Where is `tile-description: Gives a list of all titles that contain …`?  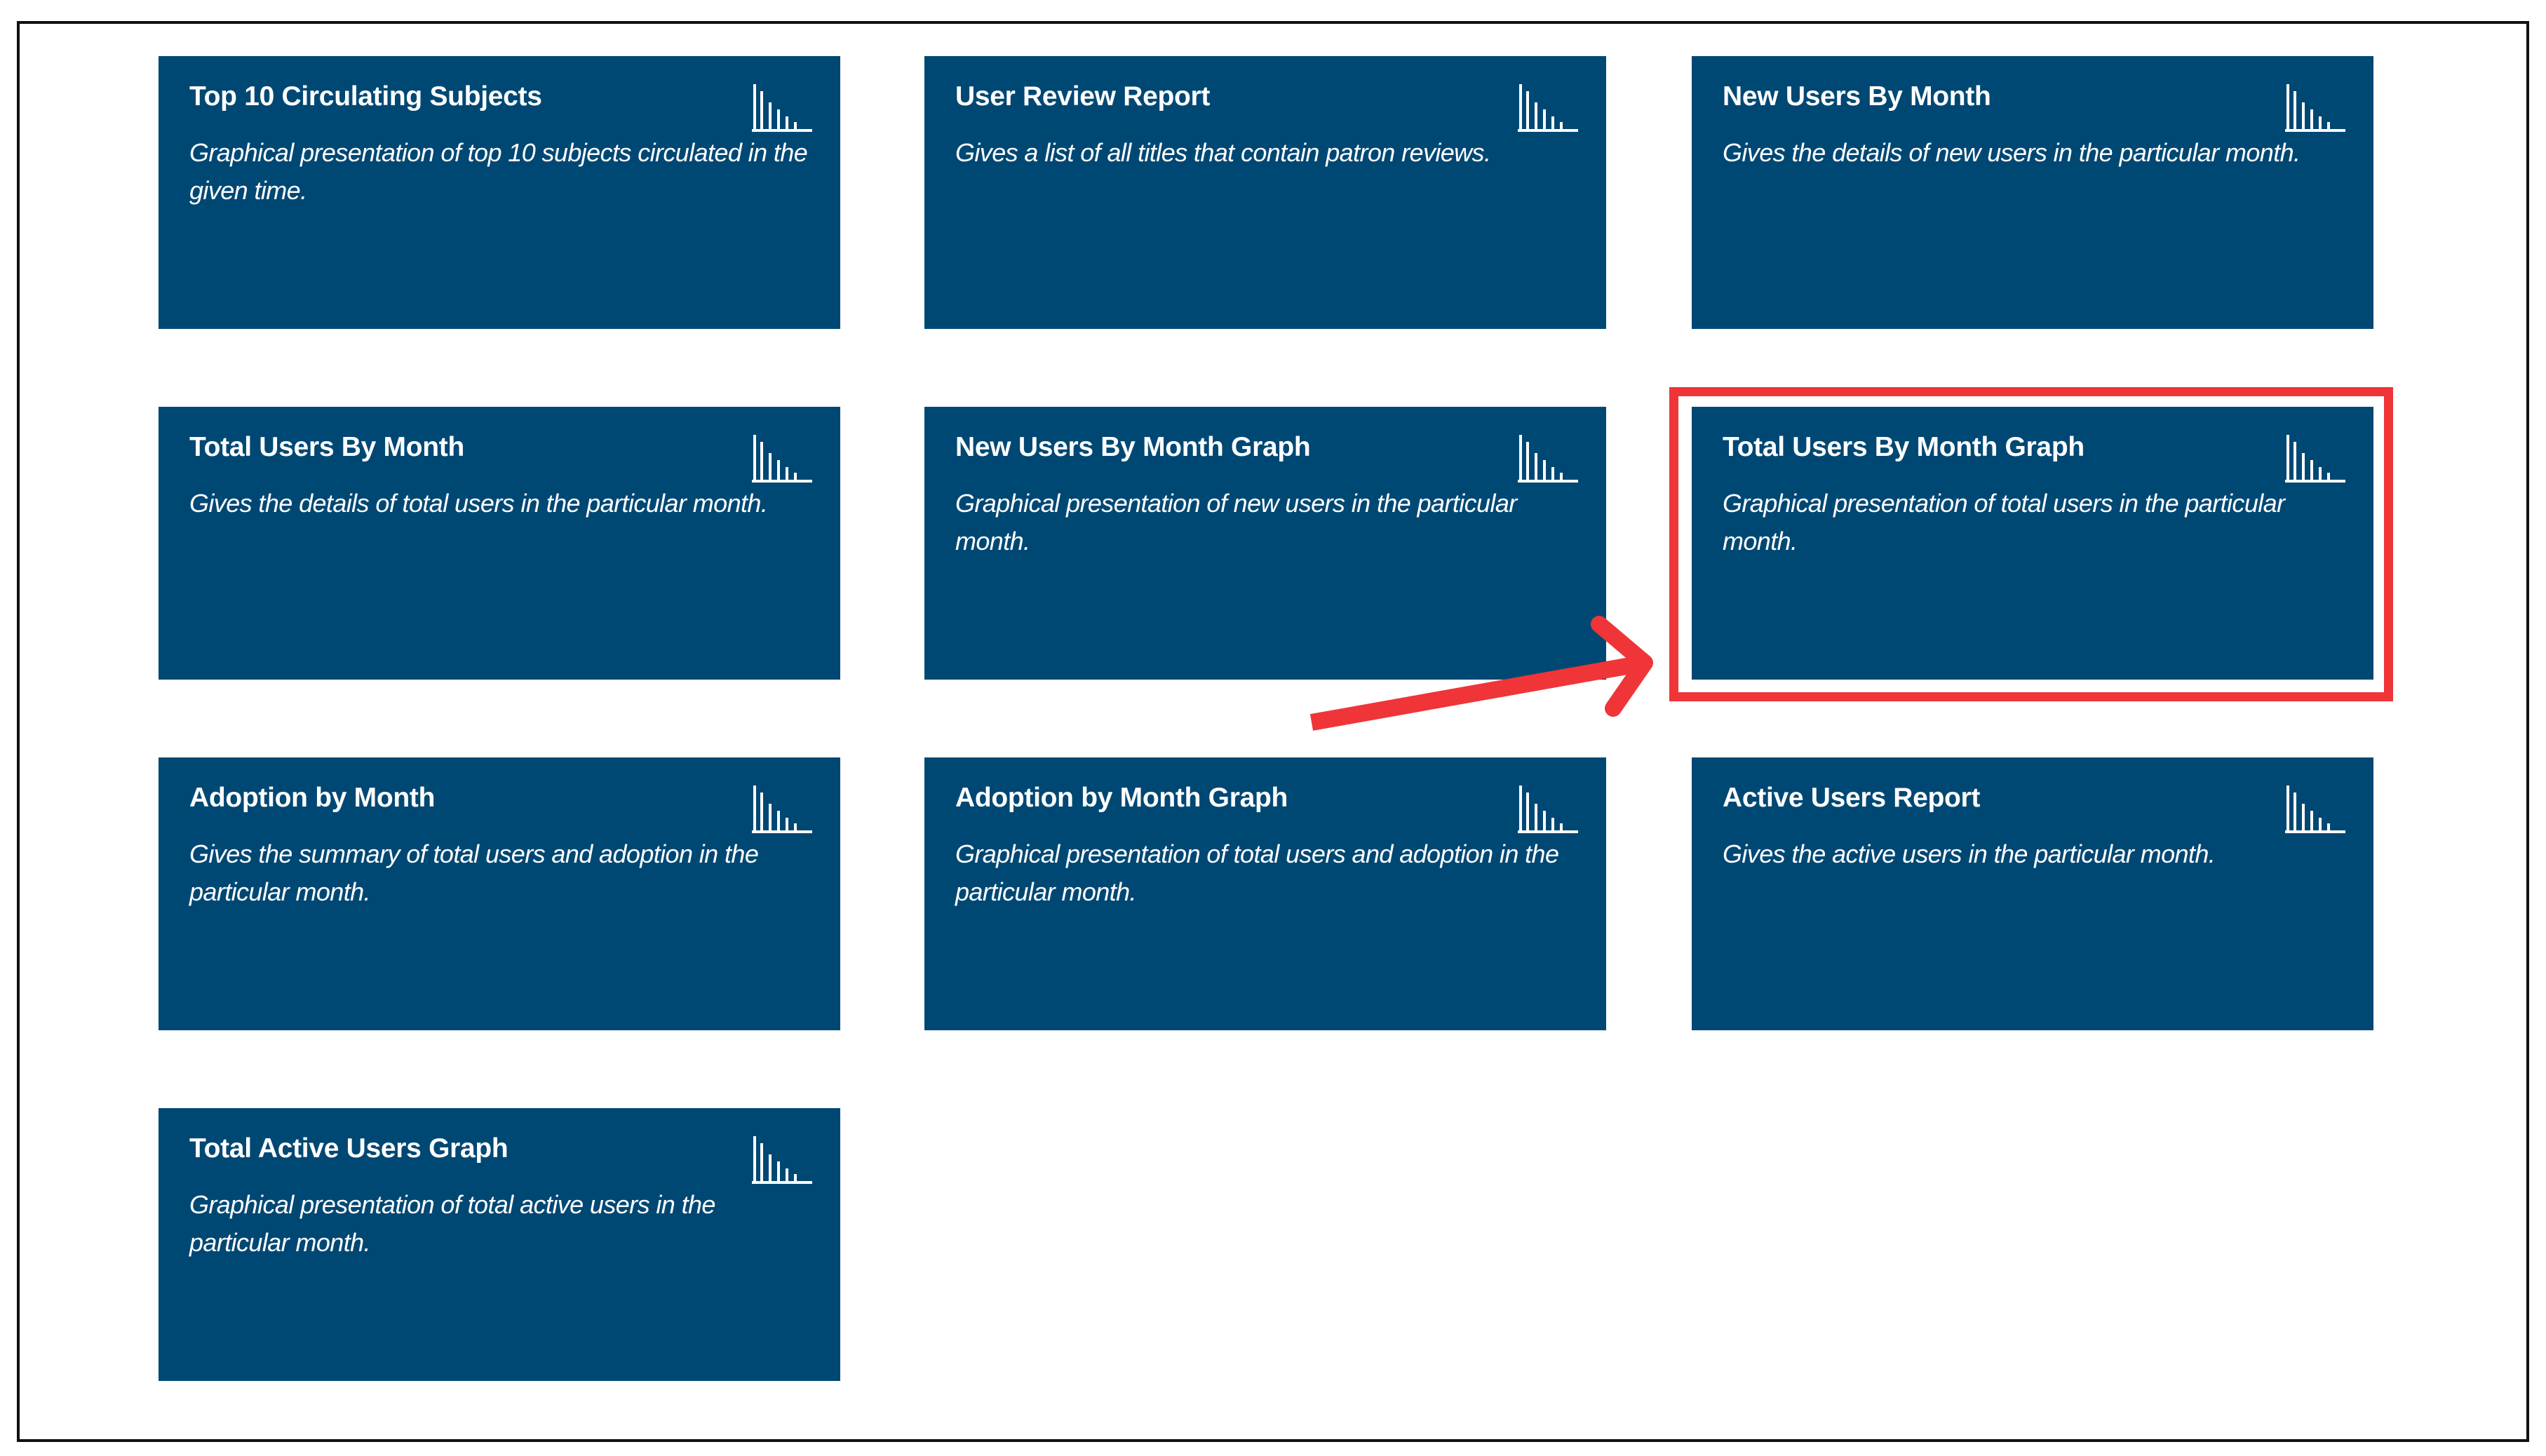
tile-description: Gives a list of all titles that contain … is located at coordinates (1223, 152).